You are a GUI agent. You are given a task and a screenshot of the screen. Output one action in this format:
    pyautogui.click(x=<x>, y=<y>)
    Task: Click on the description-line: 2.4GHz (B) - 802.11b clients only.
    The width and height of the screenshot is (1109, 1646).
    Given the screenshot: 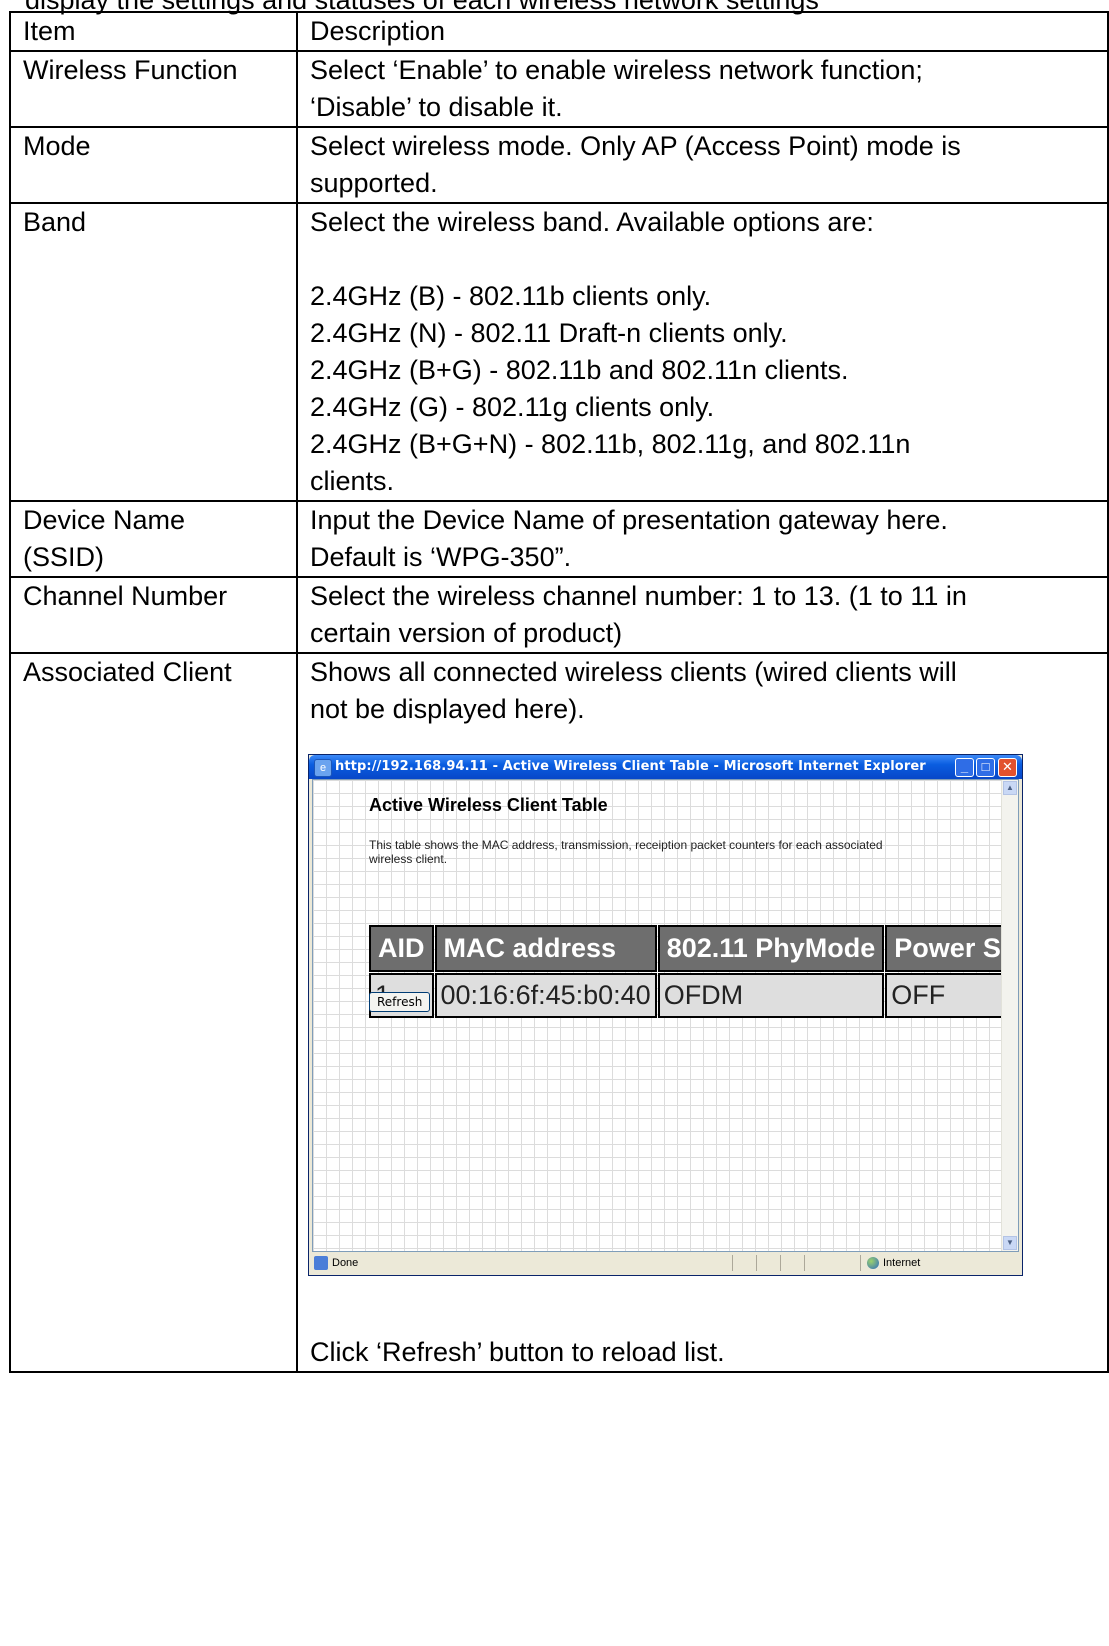 What is the action you would take?
    pyautogui.click(x=511, y=296)
    